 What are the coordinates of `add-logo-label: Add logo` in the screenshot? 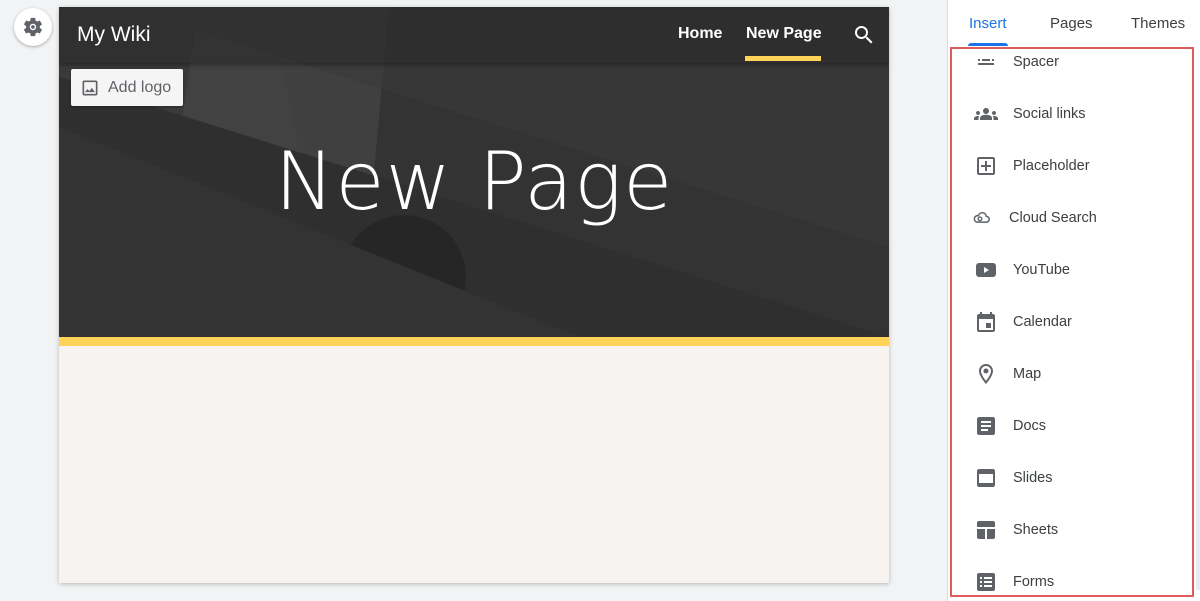 It's located at (140, 87).